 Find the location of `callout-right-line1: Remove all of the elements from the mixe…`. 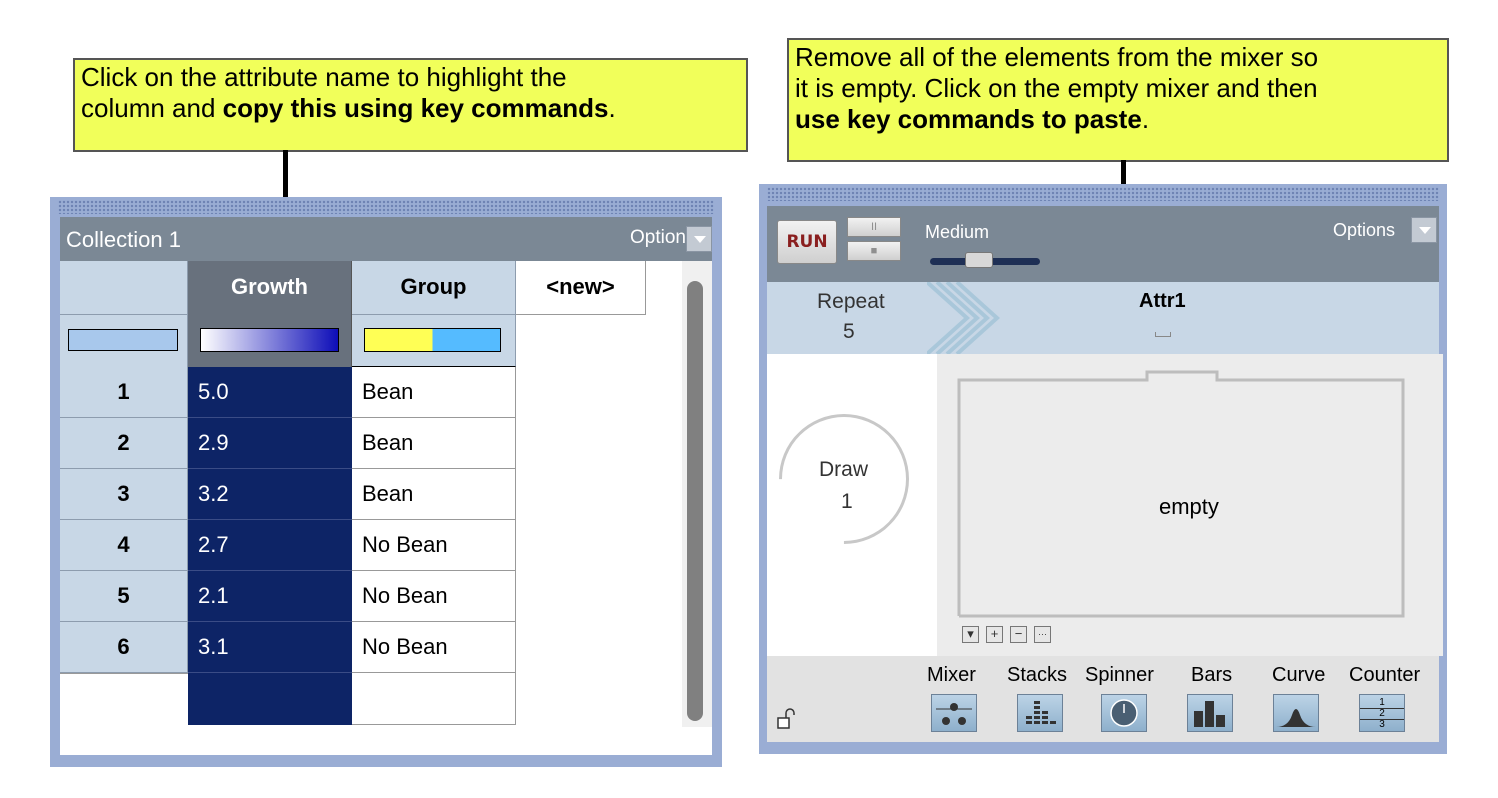

callout-right-line1: Remove all of the elements from the mixe… is located at coordinates (1057, 57).